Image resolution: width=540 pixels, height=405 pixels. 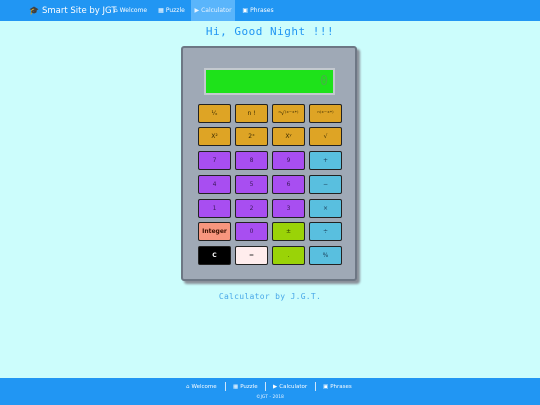 I want to click on brand-link: 🎓 Smart Site by JGT, so click(x=73, y=10).